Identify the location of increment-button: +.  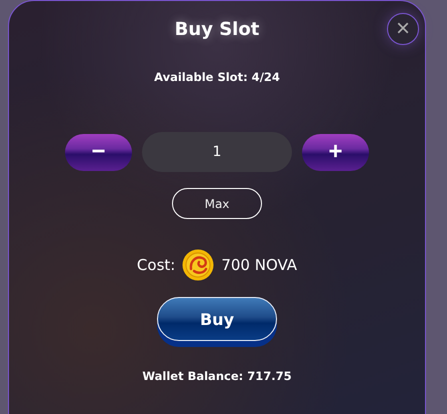
(335, 152).